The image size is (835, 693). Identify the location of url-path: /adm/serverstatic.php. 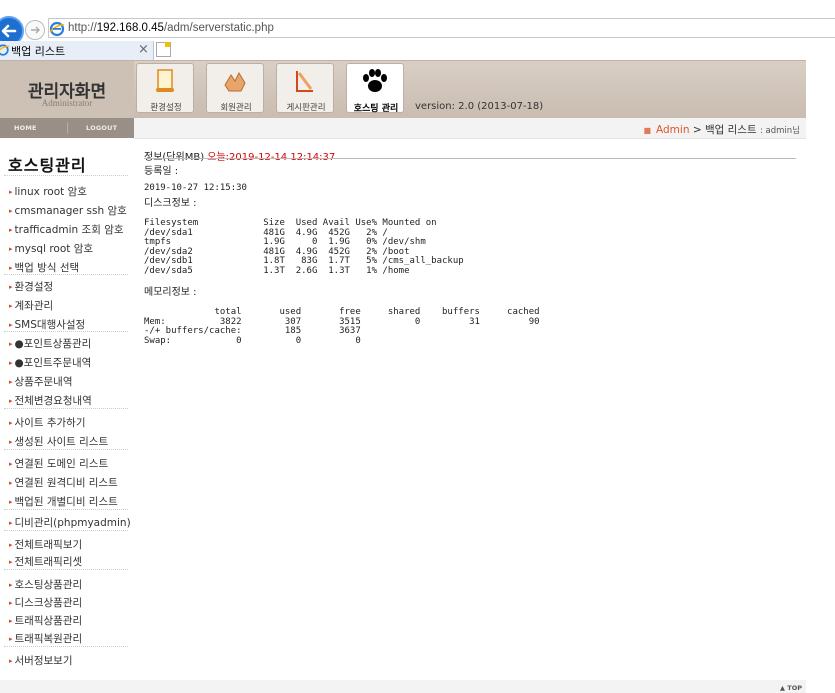
(218, 28).